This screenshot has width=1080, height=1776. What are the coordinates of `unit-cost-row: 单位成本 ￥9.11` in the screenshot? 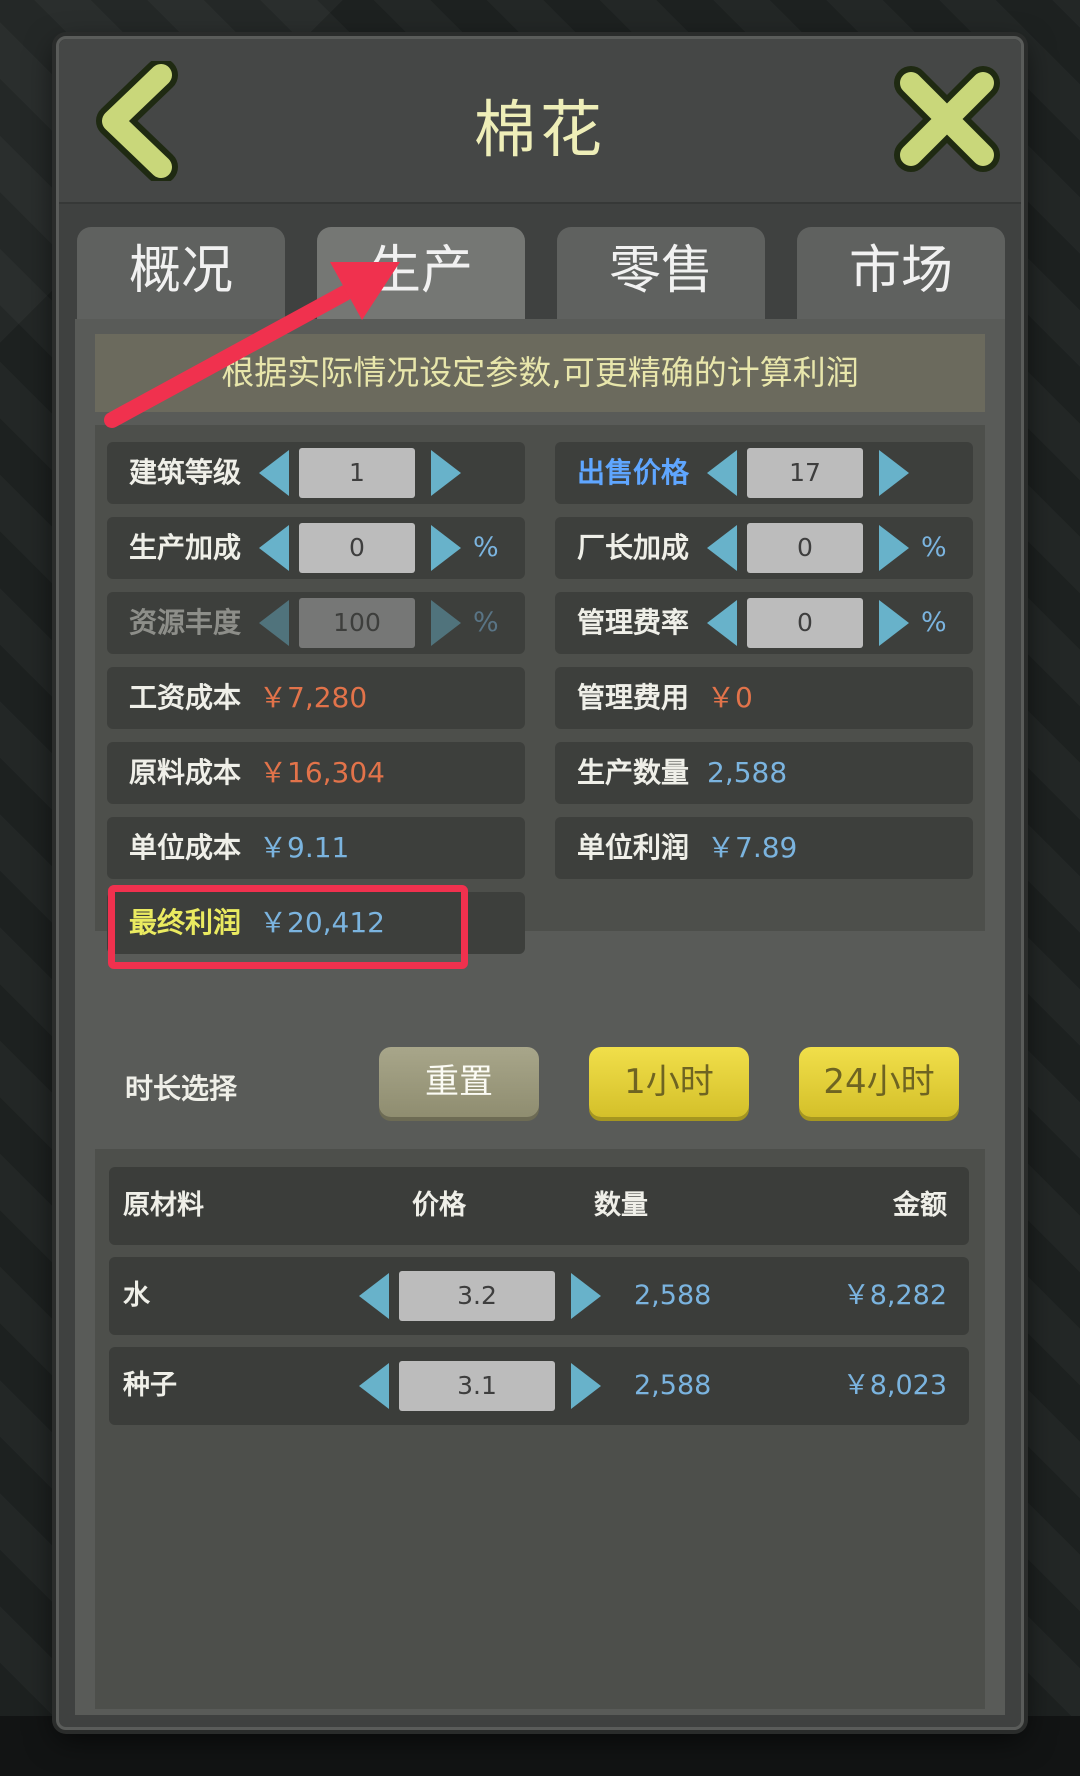 It's located at (316, 848).